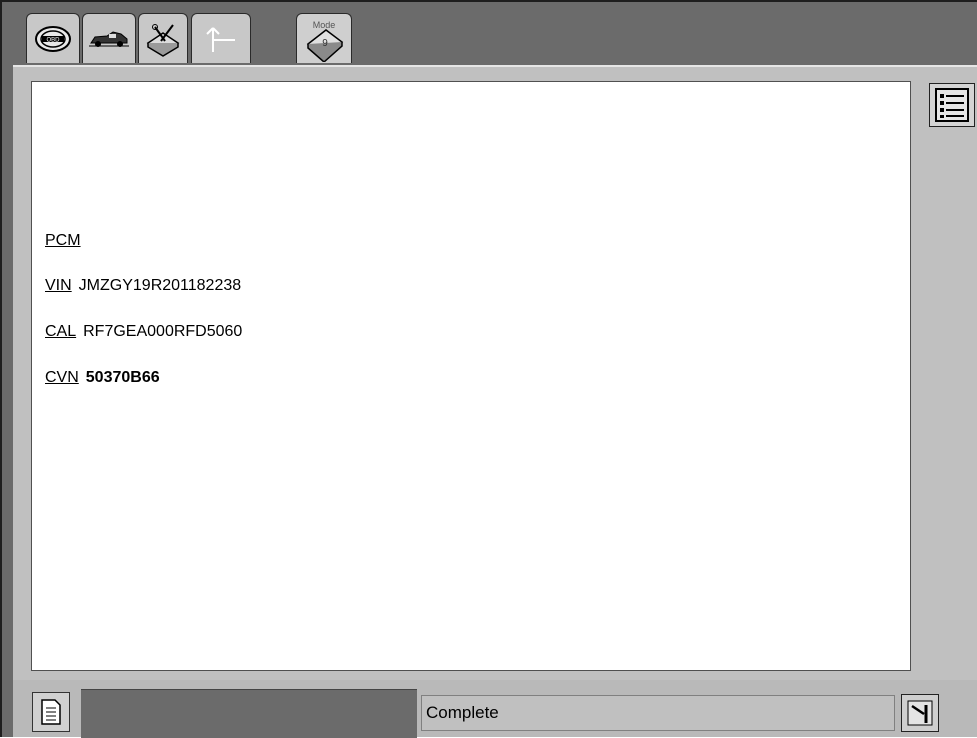  I want to click on cvn-row: CVN 50370B66, so click(102, 378).